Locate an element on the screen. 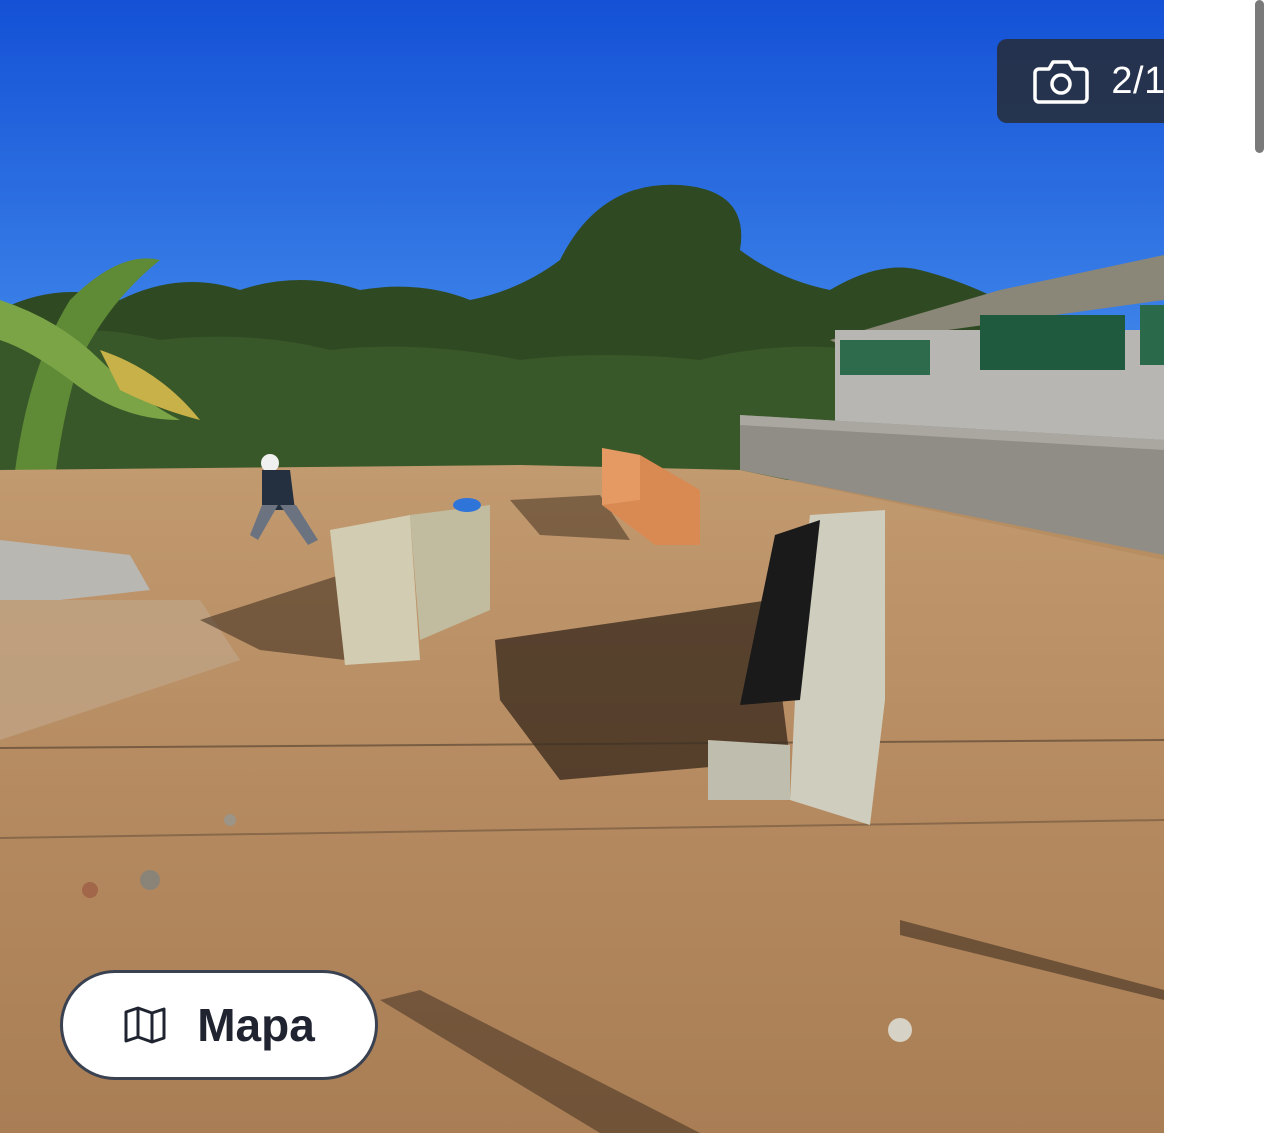 The width and height of the screenshot is (1280, 1133). map-icon is located at coordinates (145, 1025).